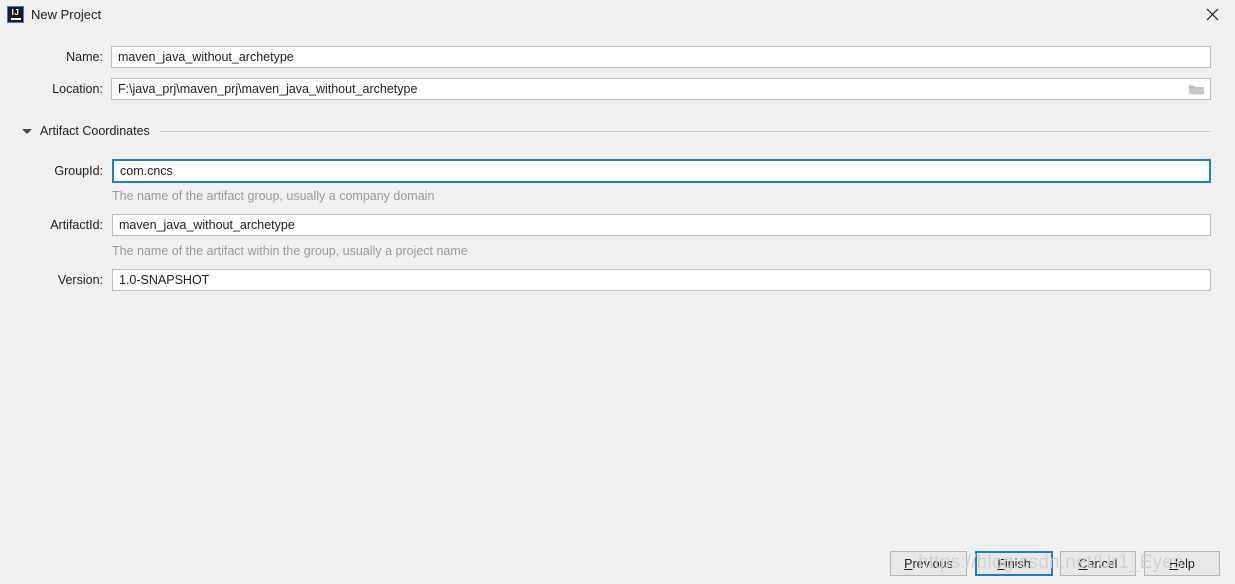 This screenshot has height=584, width=1235. I want to click on help-button: Help, so click(1182, 563).